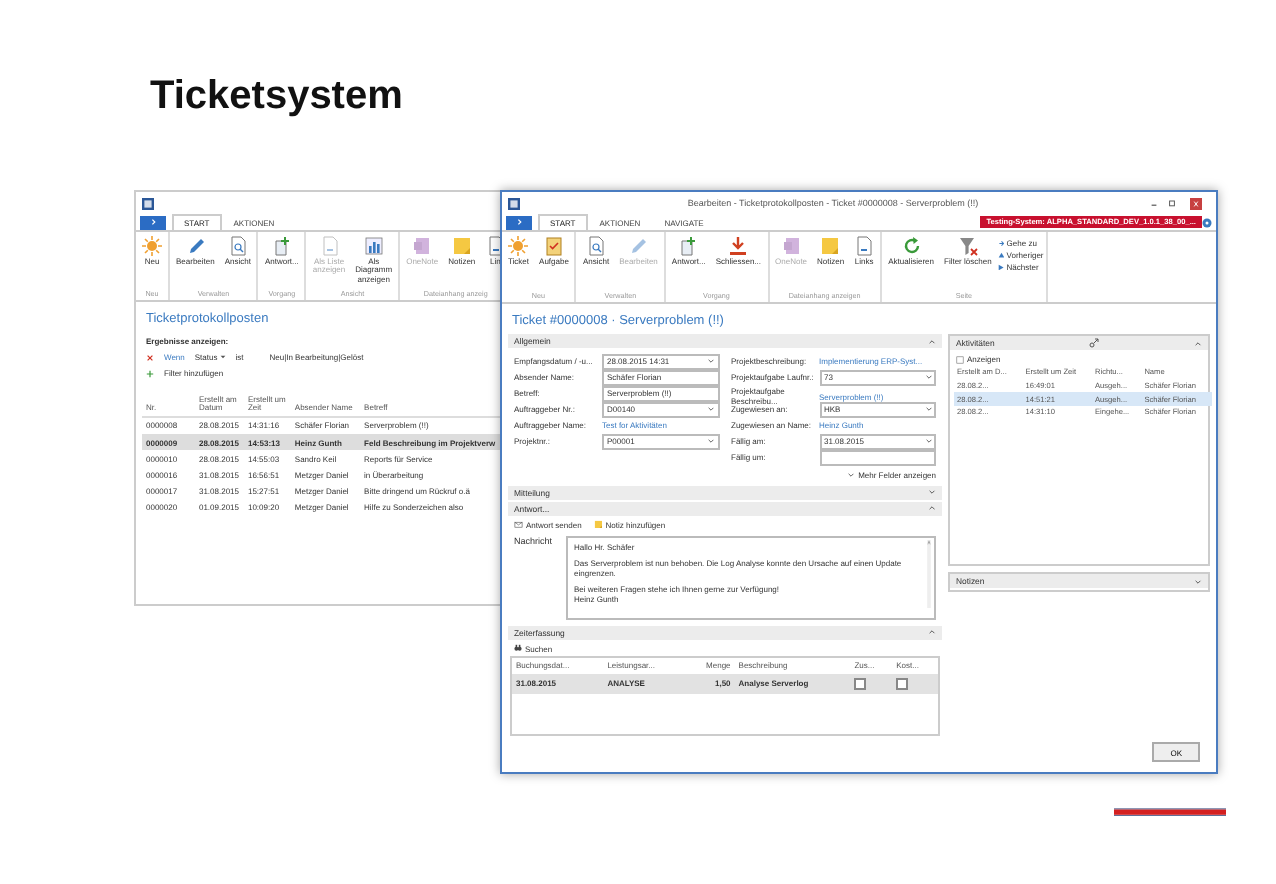 This screenshot has width=1276, height=884. I want to click on triangle-icon, so click(1001, 255).